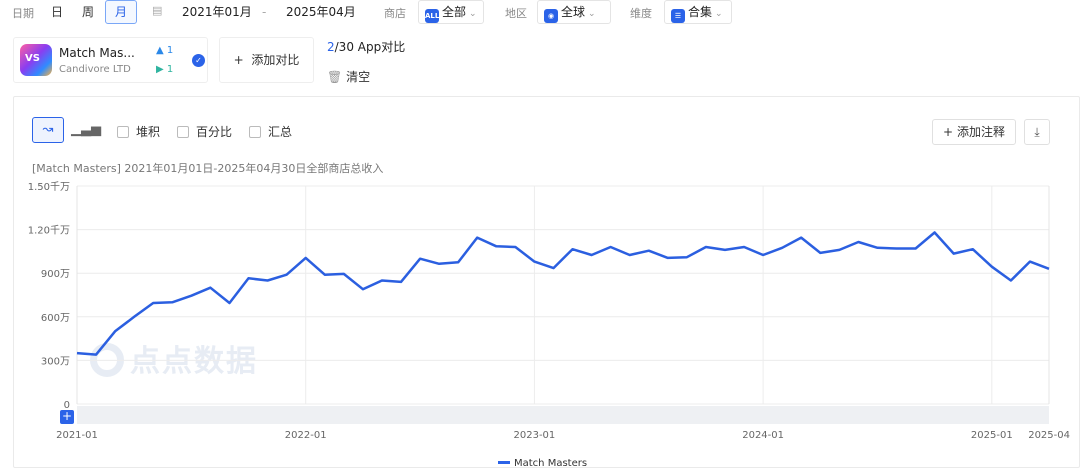 The height and width of the screenshot is (469, 1080). I want to click on x-tick-label: 2023-01, so click(535, 435).